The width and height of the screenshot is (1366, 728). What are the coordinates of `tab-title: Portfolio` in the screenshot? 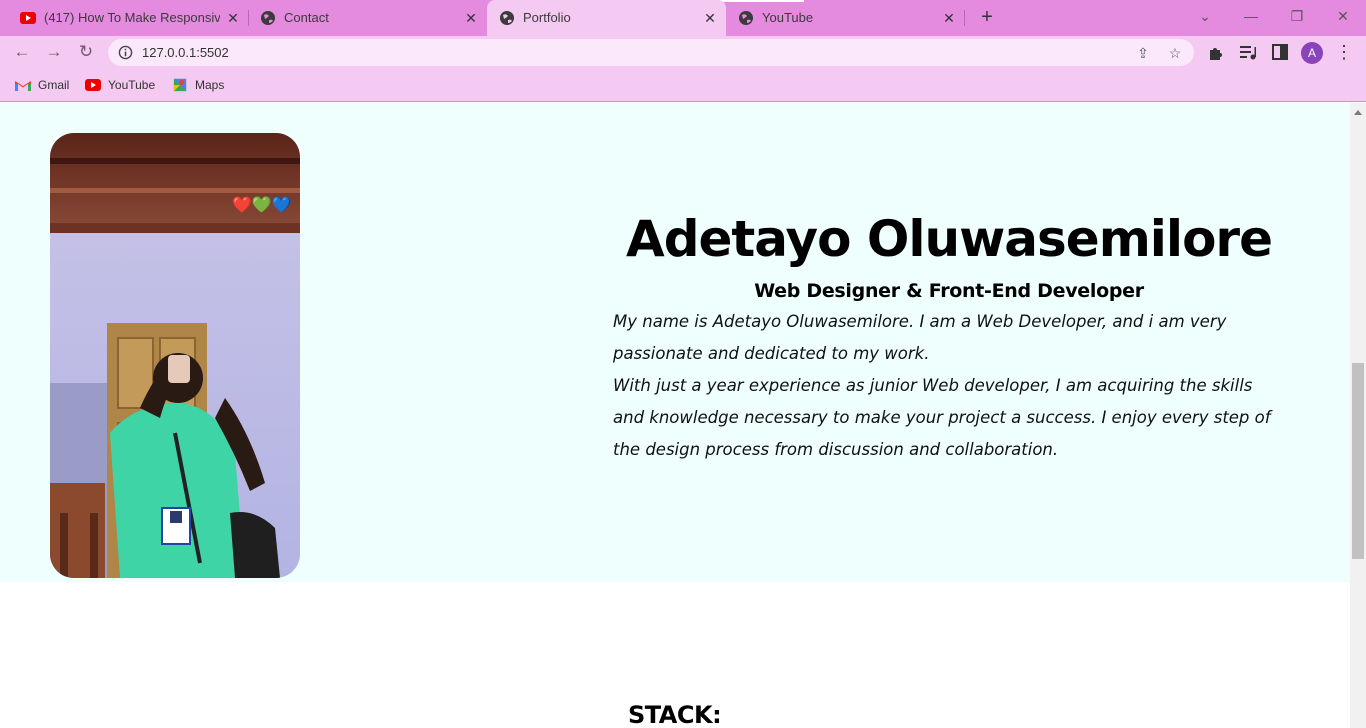 It's located at (547, 17).